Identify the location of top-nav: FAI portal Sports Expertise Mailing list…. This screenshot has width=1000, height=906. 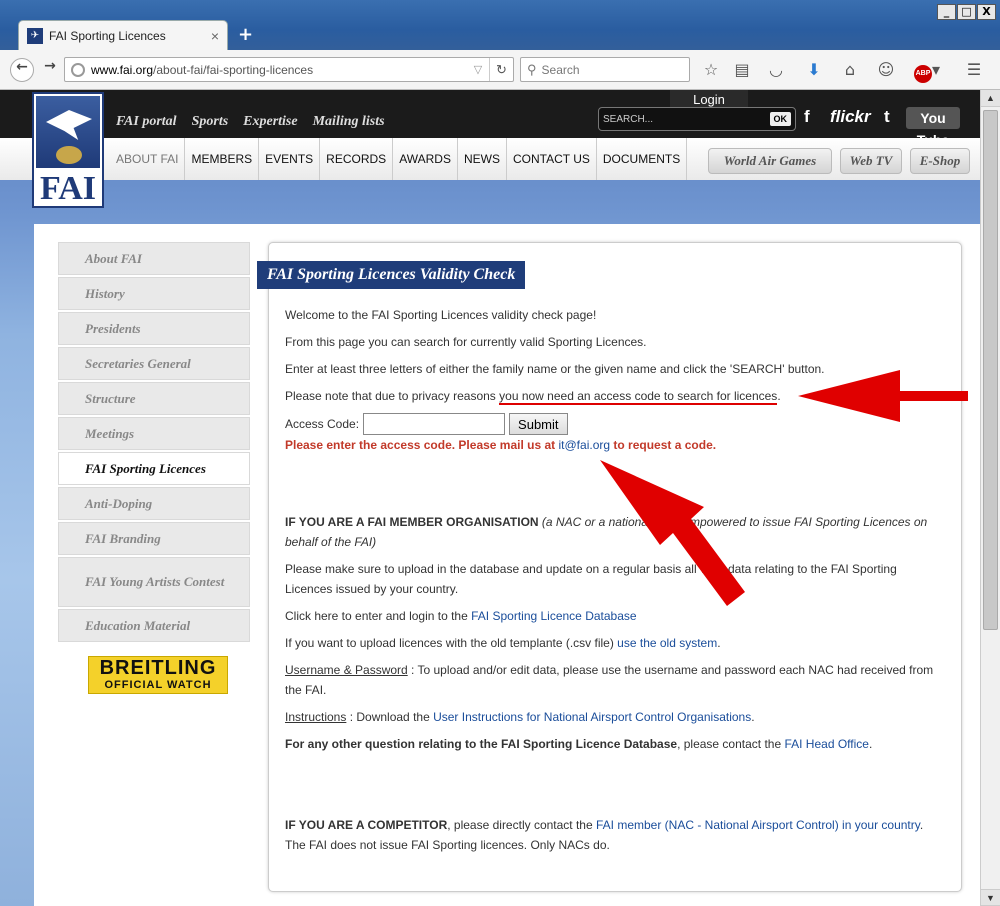
(250, 122).